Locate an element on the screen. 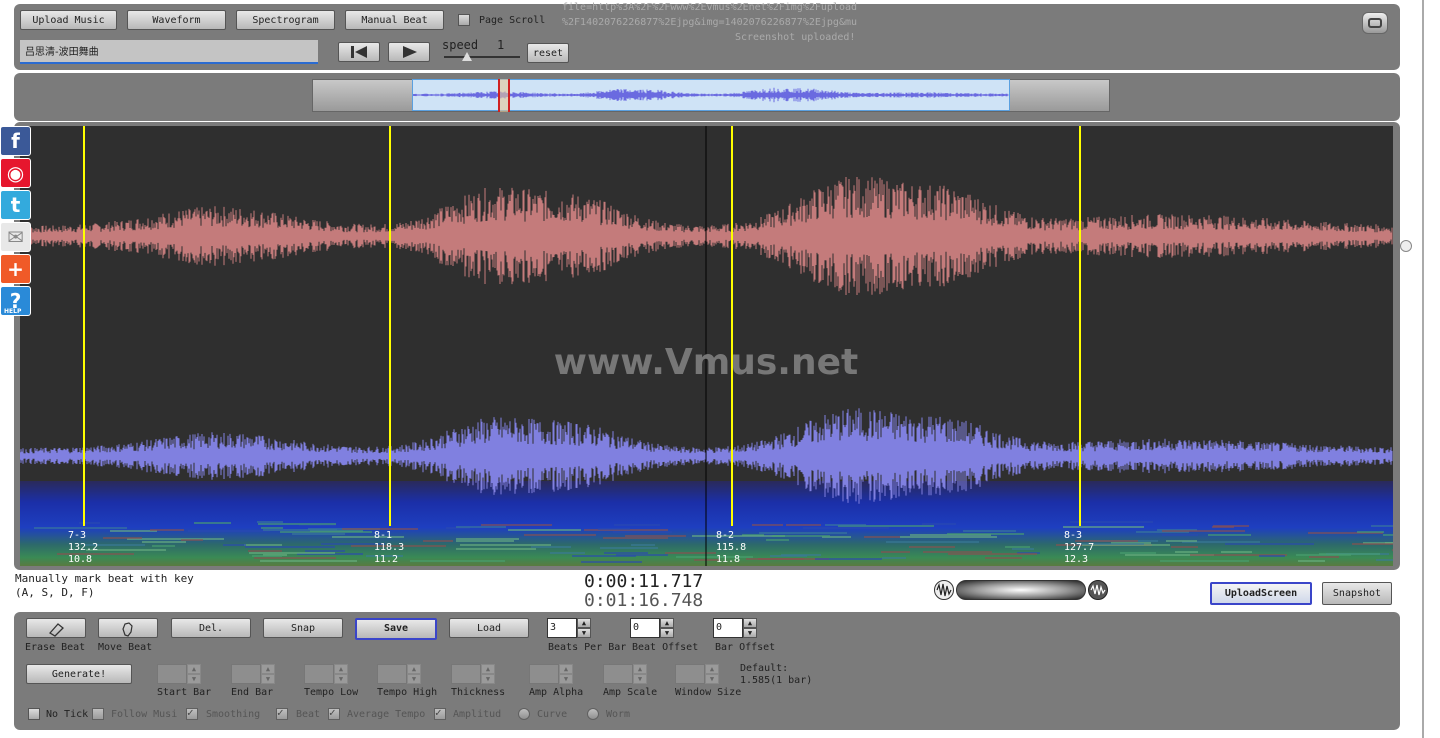 This screenshot has height=738, width=1440. del-button: Del. is located at coordinates (211, 628).